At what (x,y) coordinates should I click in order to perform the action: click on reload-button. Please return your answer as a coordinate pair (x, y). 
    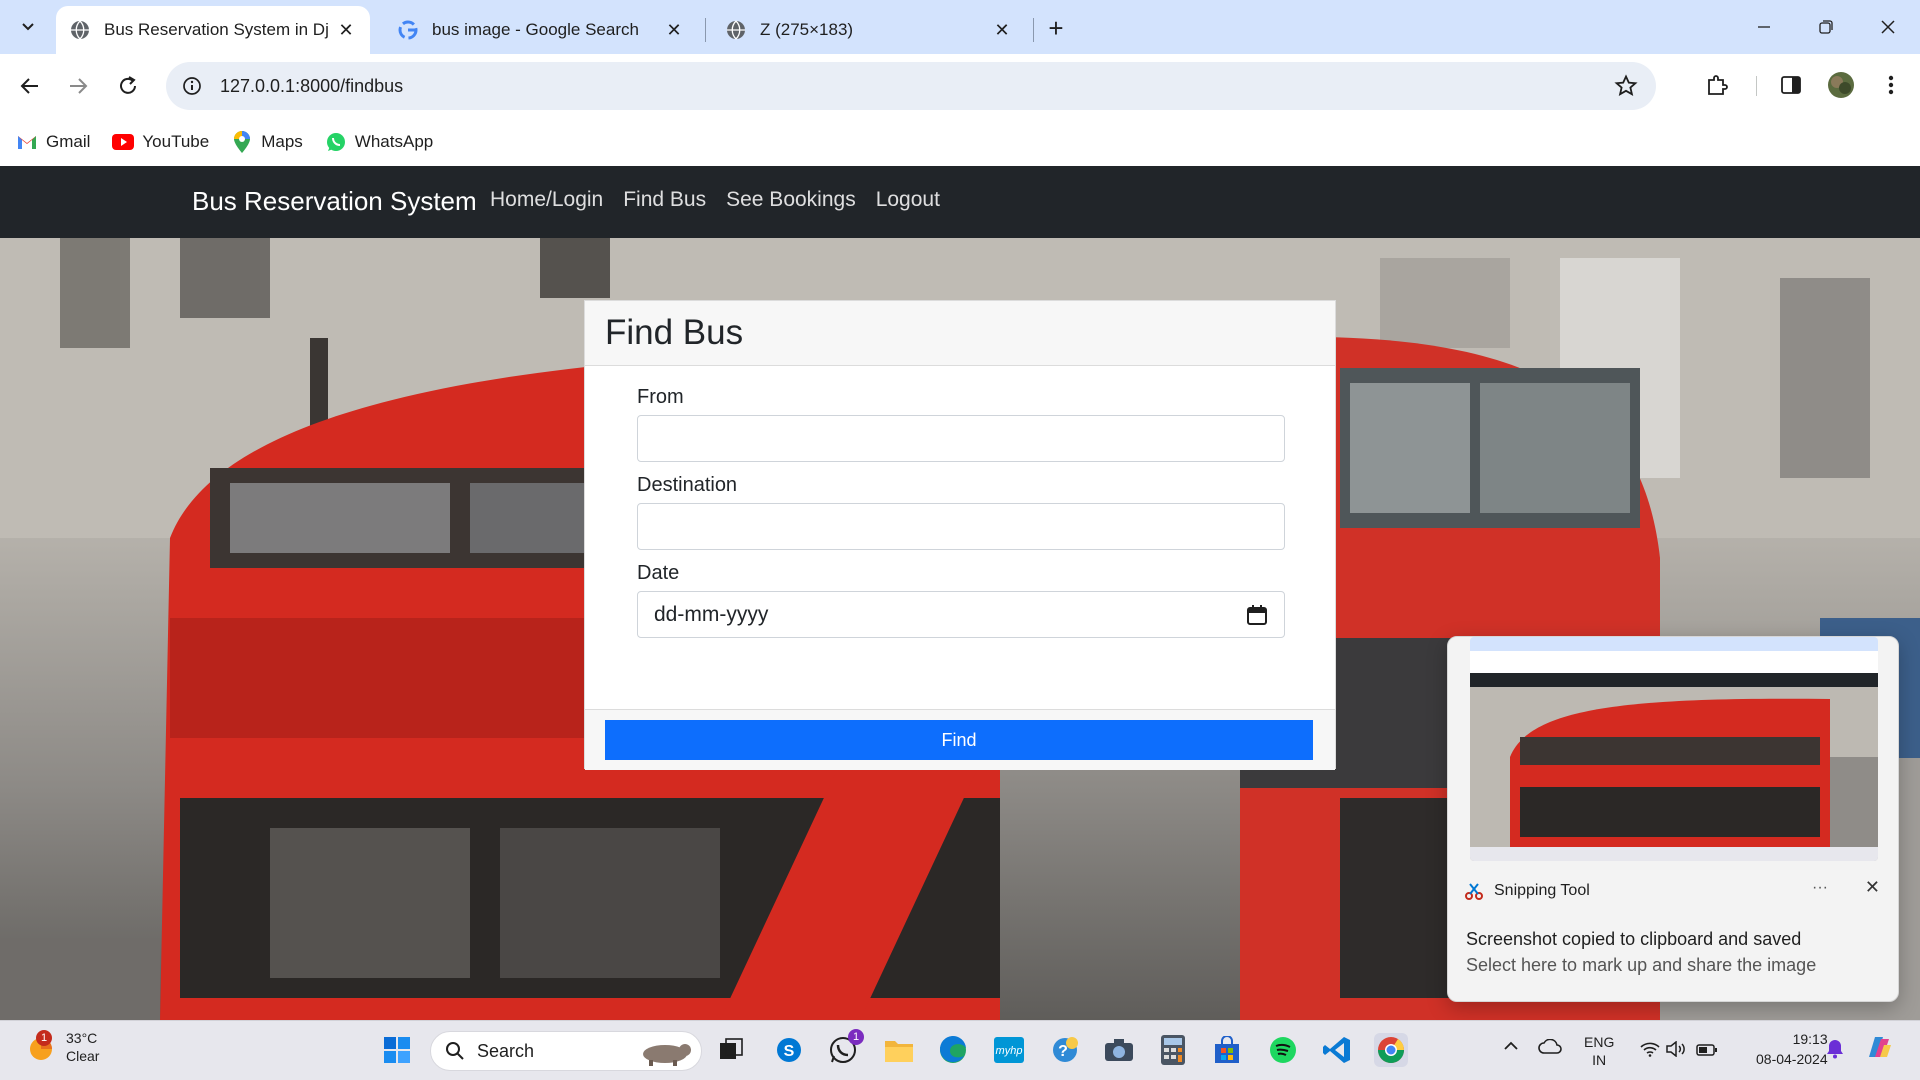
    Looking at the image, I should click on (128, 86).